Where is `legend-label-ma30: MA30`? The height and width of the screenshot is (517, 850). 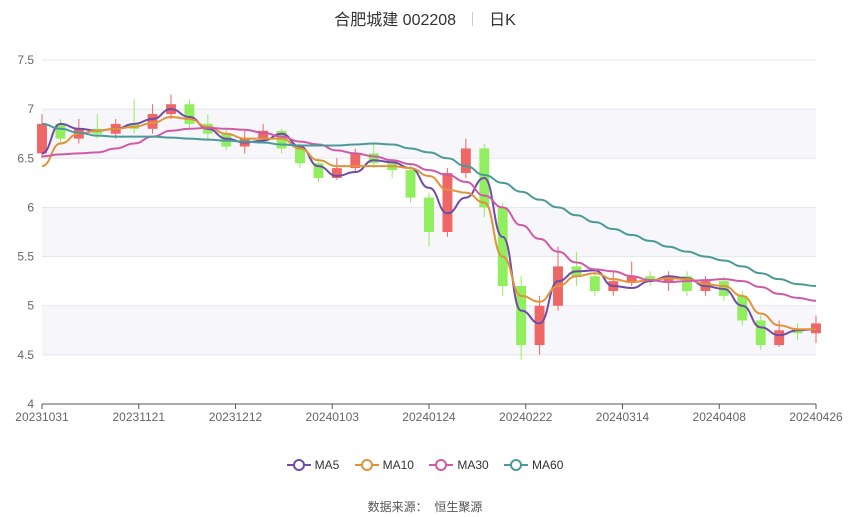
legend-label-ma30: MA30 is located at coordinates (473, 465).